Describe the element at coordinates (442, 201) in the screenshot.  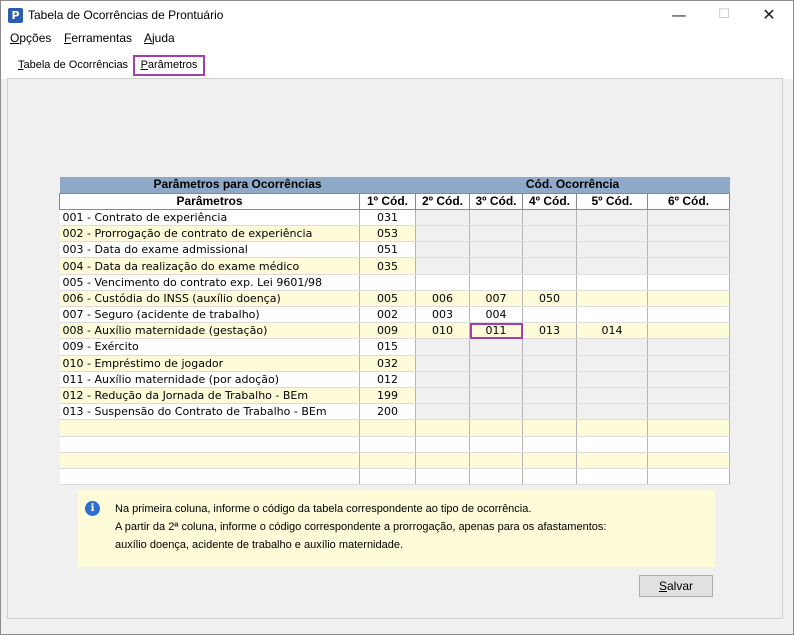
I see `column-header: 2º Cód.` at that location.